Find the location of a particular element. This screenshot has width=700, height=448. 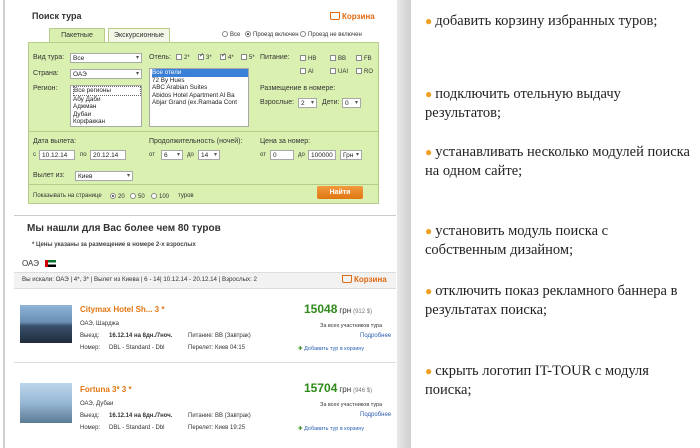

adults-label: Взрослые: is located at coordinates (277, 102).